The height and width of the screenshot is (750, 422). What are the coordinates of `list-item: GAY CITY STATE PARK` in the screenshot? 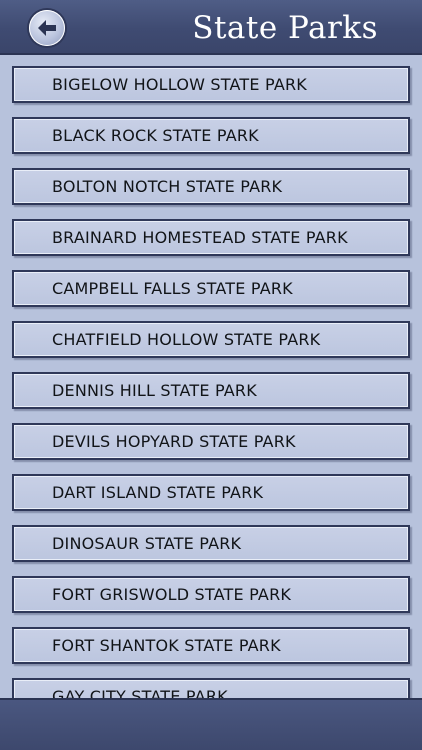 It's located at (211, 688).